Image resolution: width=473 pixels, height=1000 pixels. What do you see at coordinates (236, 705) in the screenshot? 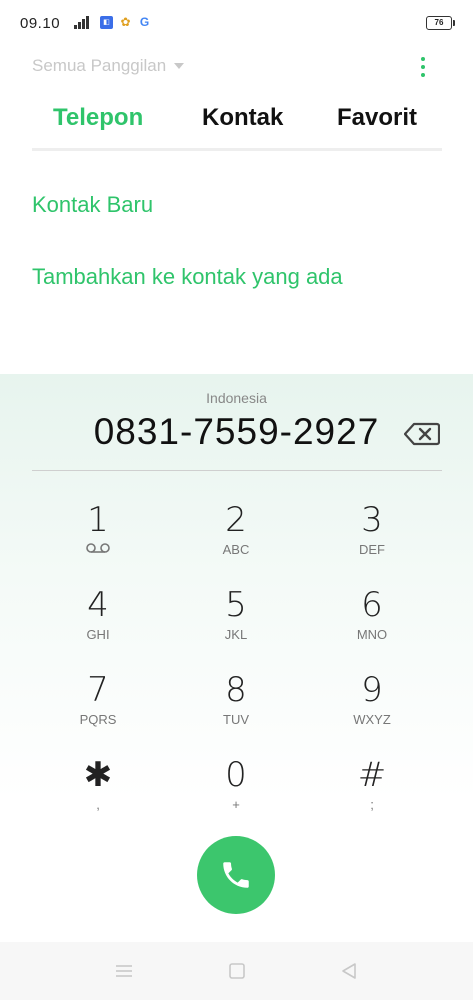
I see `dial-key-8: 8 TUV` at bounding box center [236, 705].